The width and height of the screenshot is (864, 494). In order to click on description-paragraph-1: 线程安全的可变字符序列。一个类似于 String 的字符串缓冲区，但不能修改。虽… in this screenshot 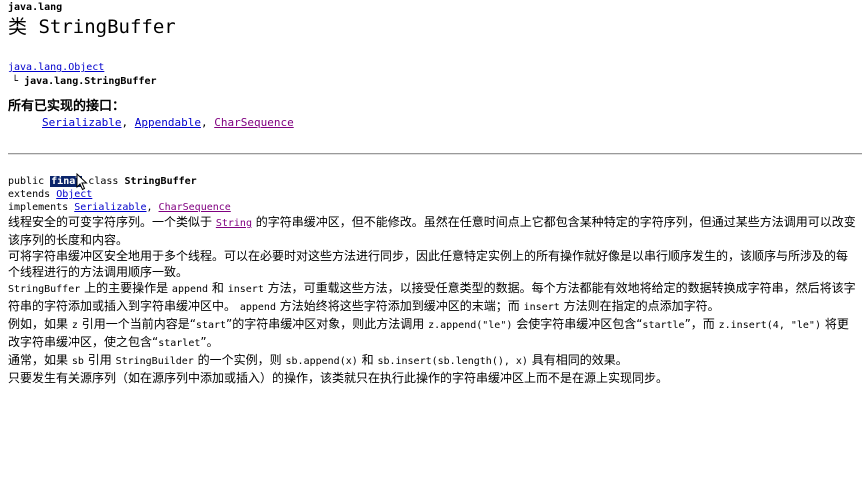, I will do `click(433, 231)`.